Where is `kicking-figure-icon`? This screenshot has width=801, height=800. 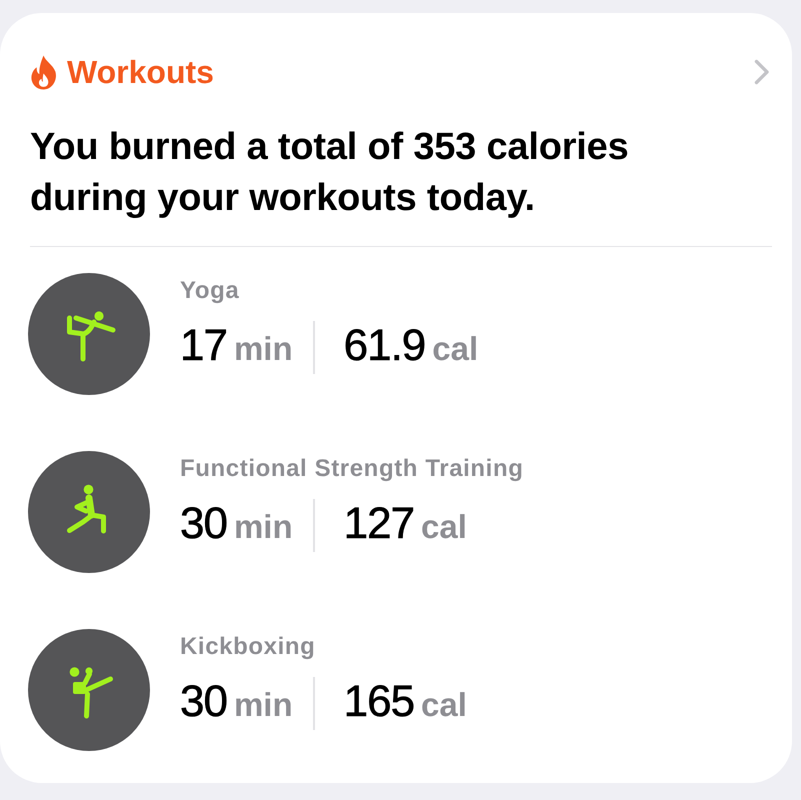
kicking-figure-icon is located at coordinates (89, 690).